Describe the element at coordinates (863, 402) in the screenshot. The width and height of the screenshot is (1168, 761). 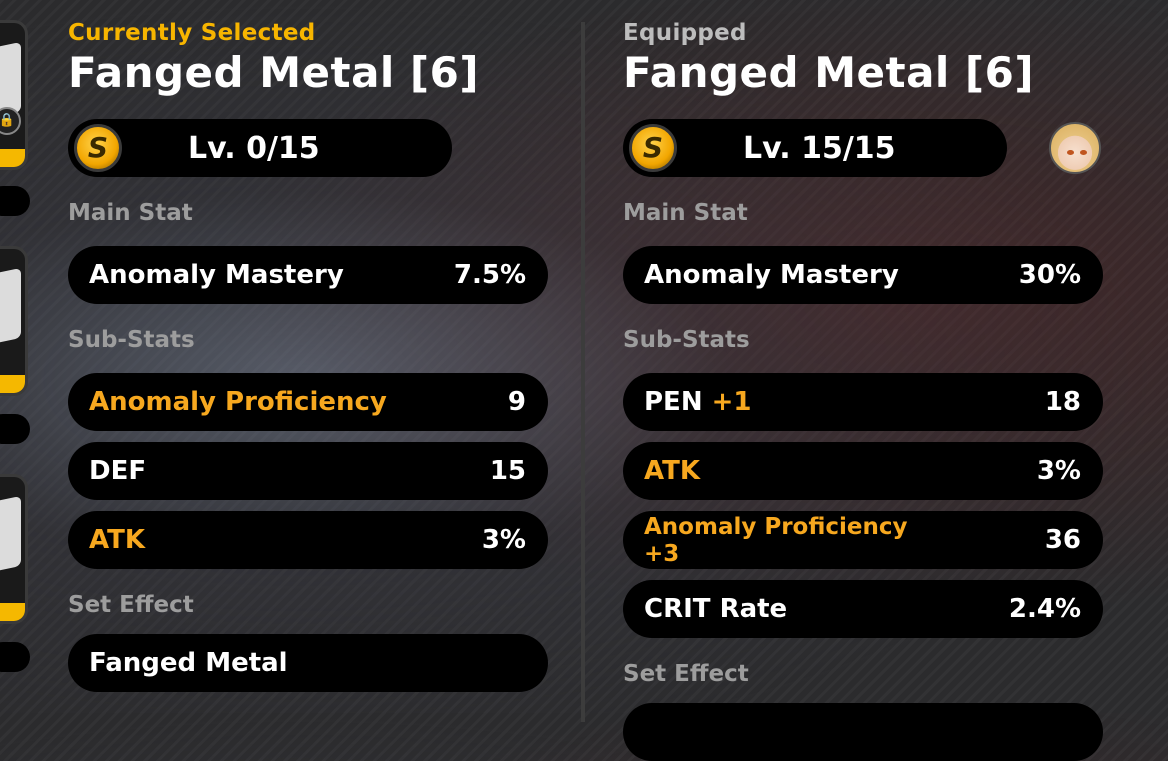
I see `sub-stat-row: PEN +1 18` at that location.